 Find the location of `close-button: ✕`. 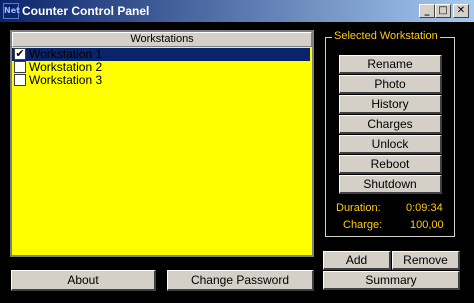

close-button: ✕ is located at coordinates (461, 11).